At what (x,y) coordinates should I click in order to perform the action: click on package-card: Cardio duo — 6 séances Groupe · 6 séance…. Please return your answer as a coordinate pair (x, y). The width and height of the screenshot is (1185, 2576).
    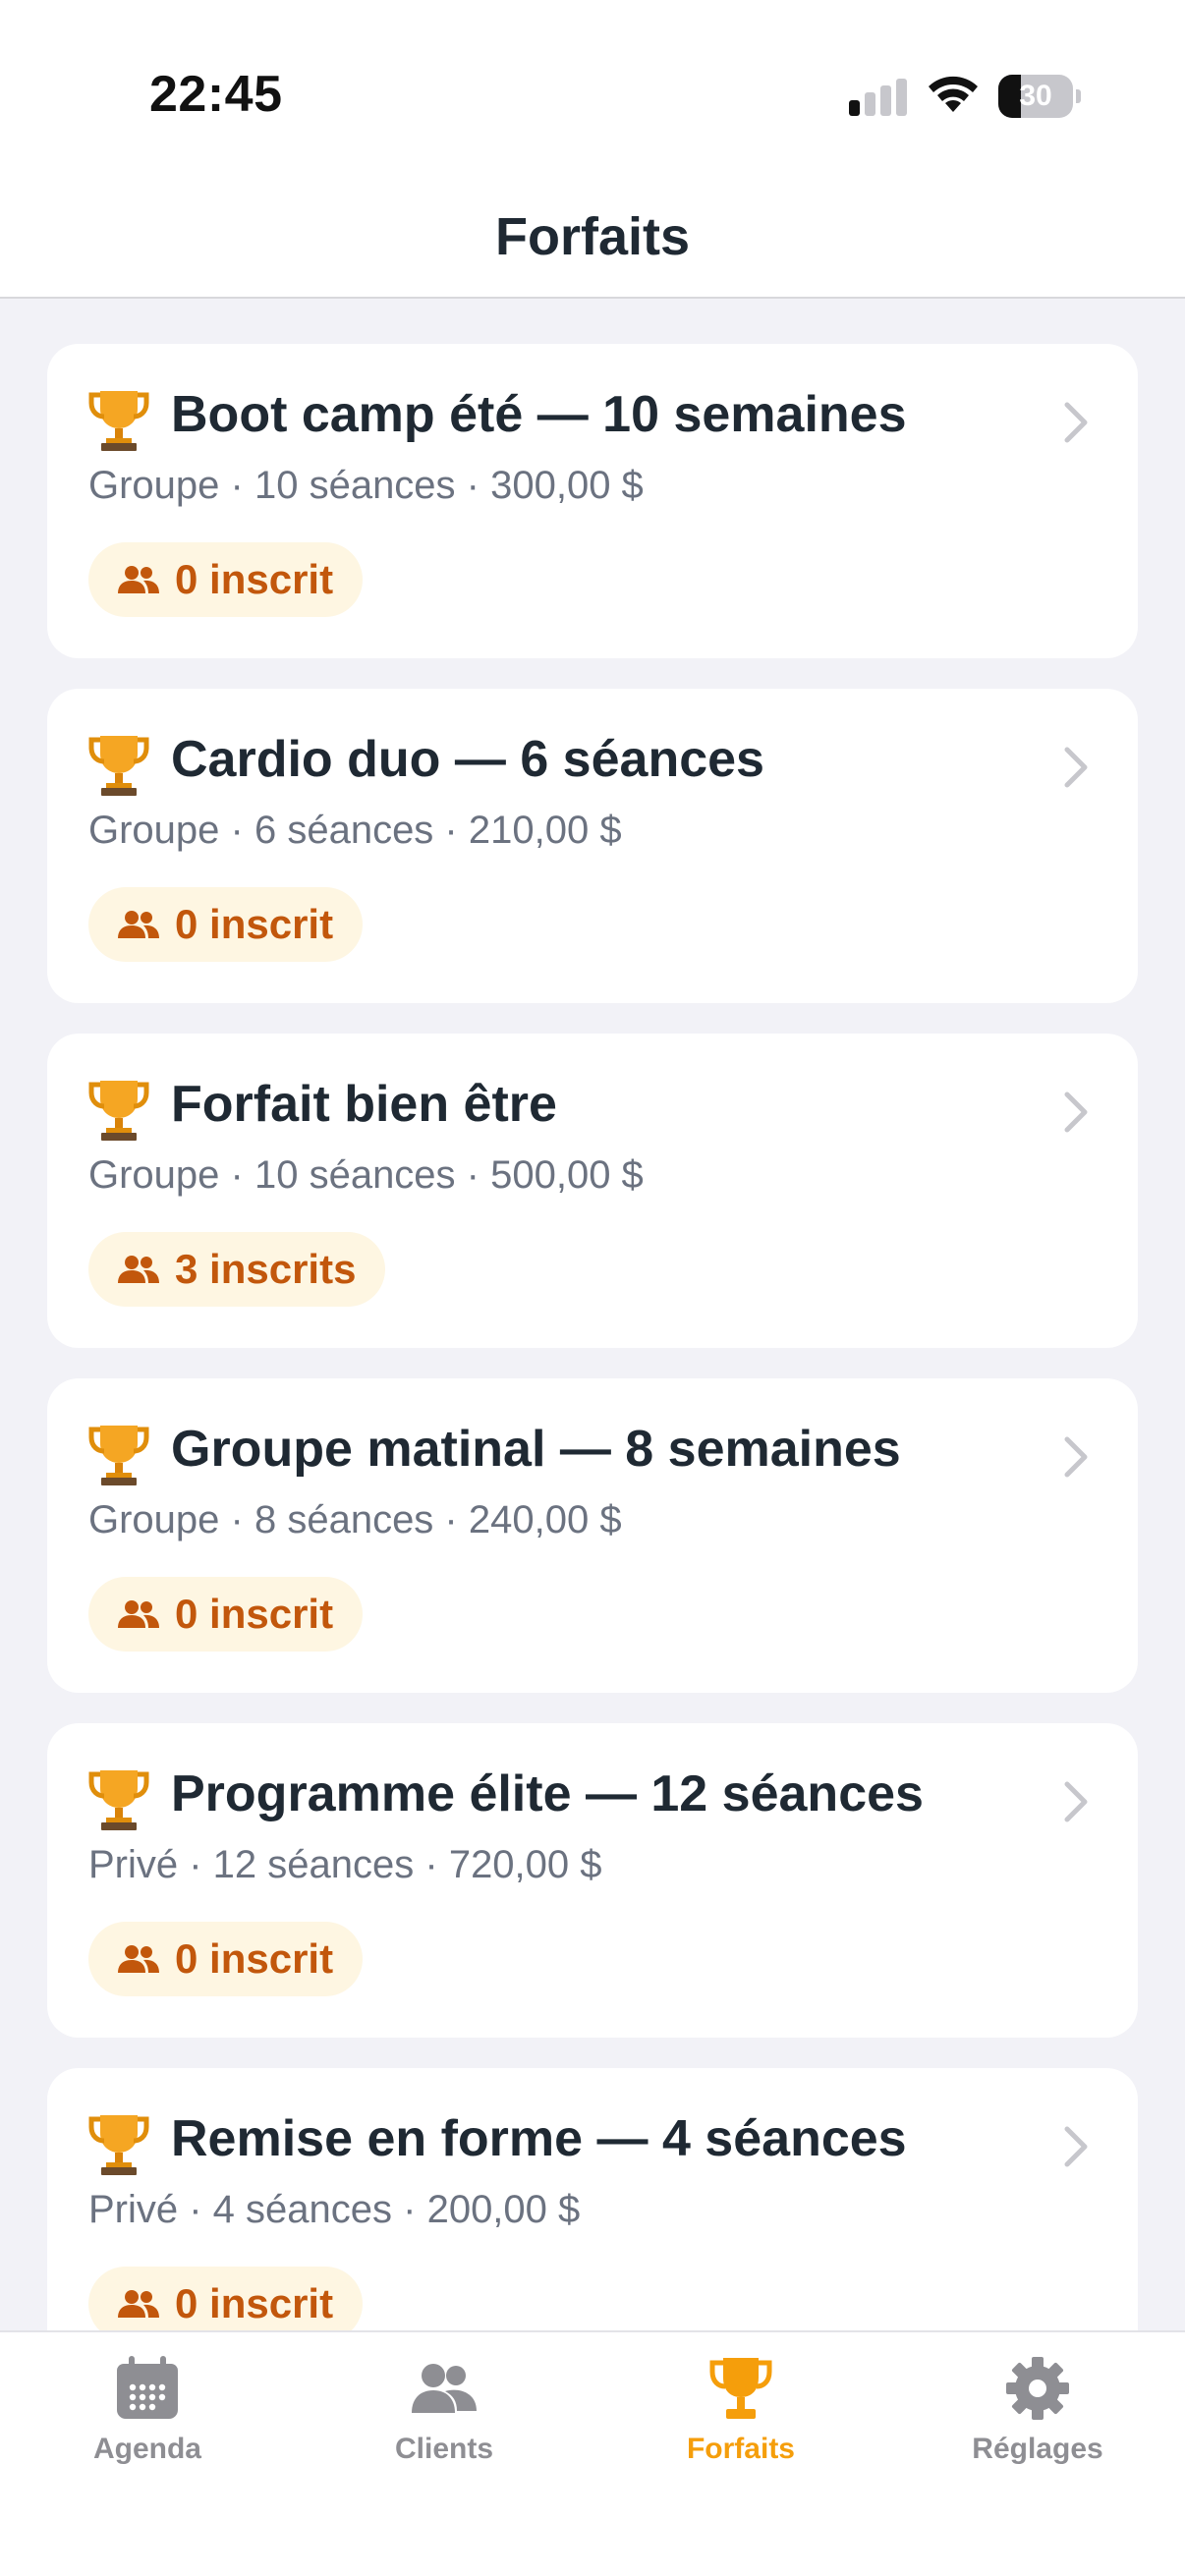
    Looking at the image, I should click on (592, 846).